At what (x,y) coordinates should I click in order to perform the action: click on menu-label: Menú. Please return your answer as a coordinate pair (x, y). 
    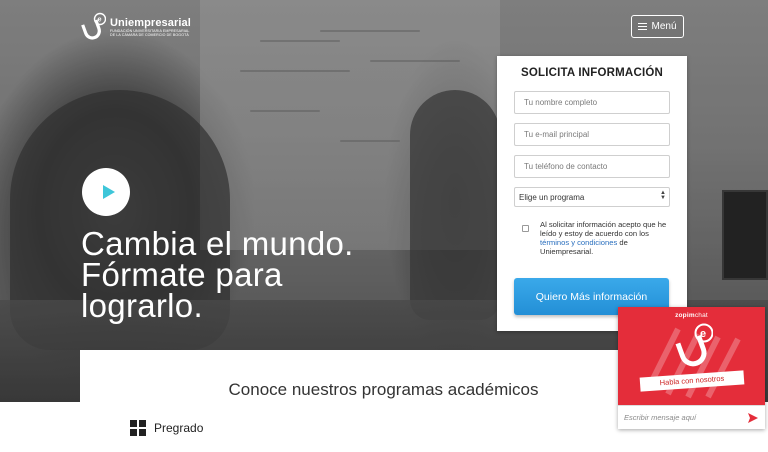
    Looking at the image, I should click on (664, 26).